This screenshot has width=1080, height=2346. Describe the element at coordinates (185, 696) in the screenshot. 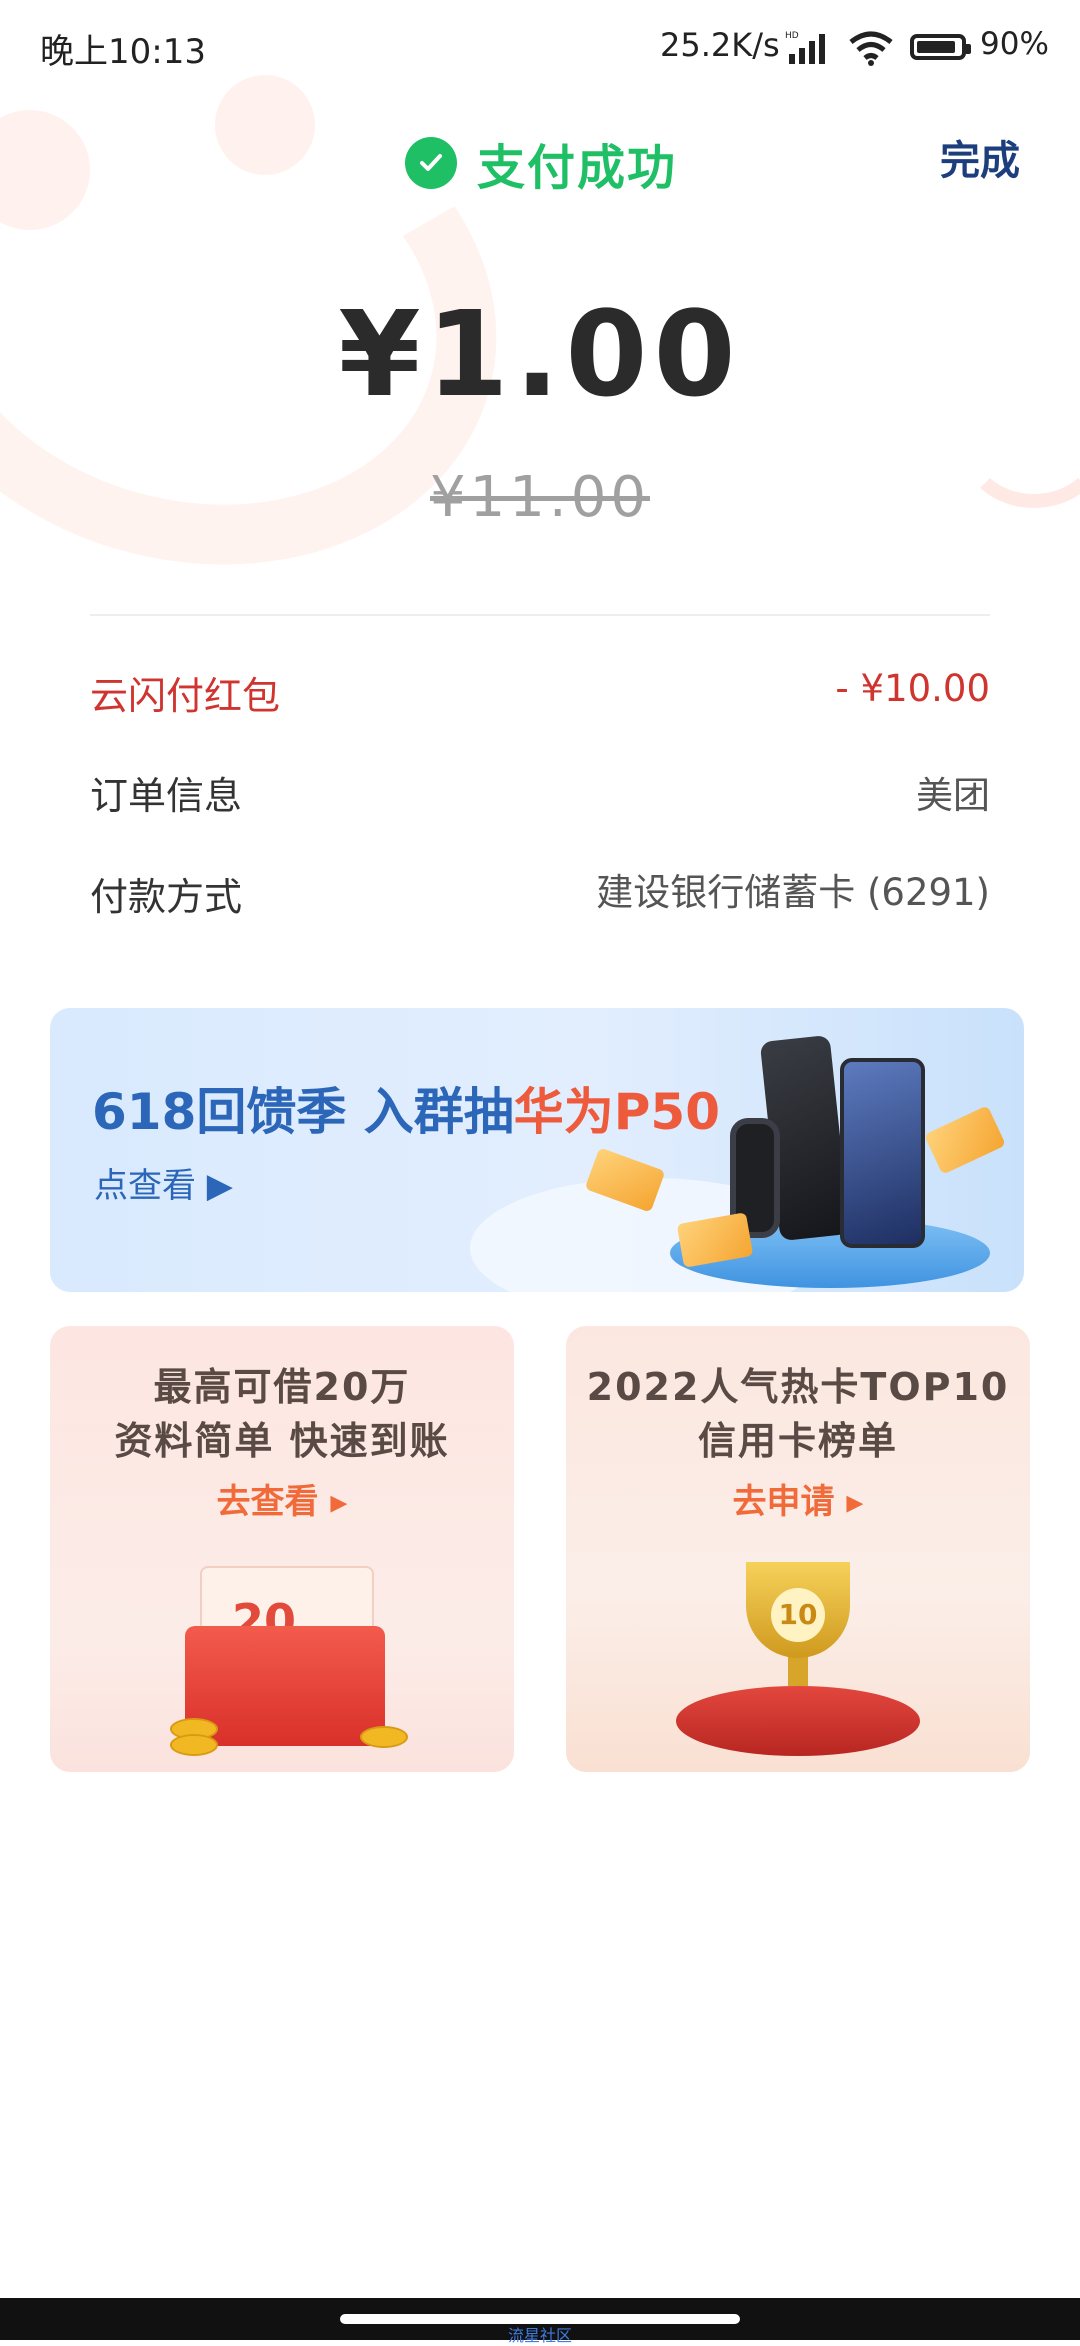

I see `discount-label: 云闪付红包` at that location.